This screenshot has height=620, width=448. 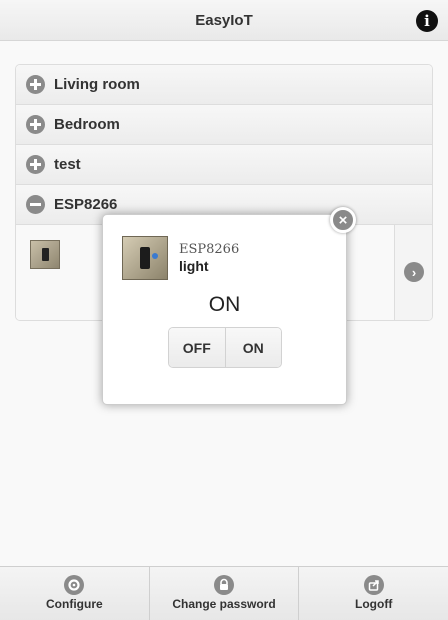 I want to click on app-header: EasyIoT i, so click(x=224, y=20).